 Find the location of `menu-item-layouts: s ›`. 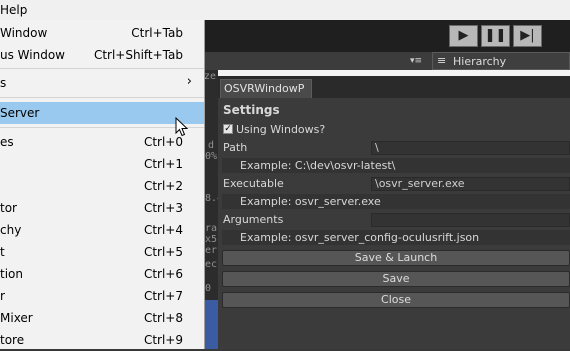

menu-item-layouts: s › is located at coordinates (102, 83).